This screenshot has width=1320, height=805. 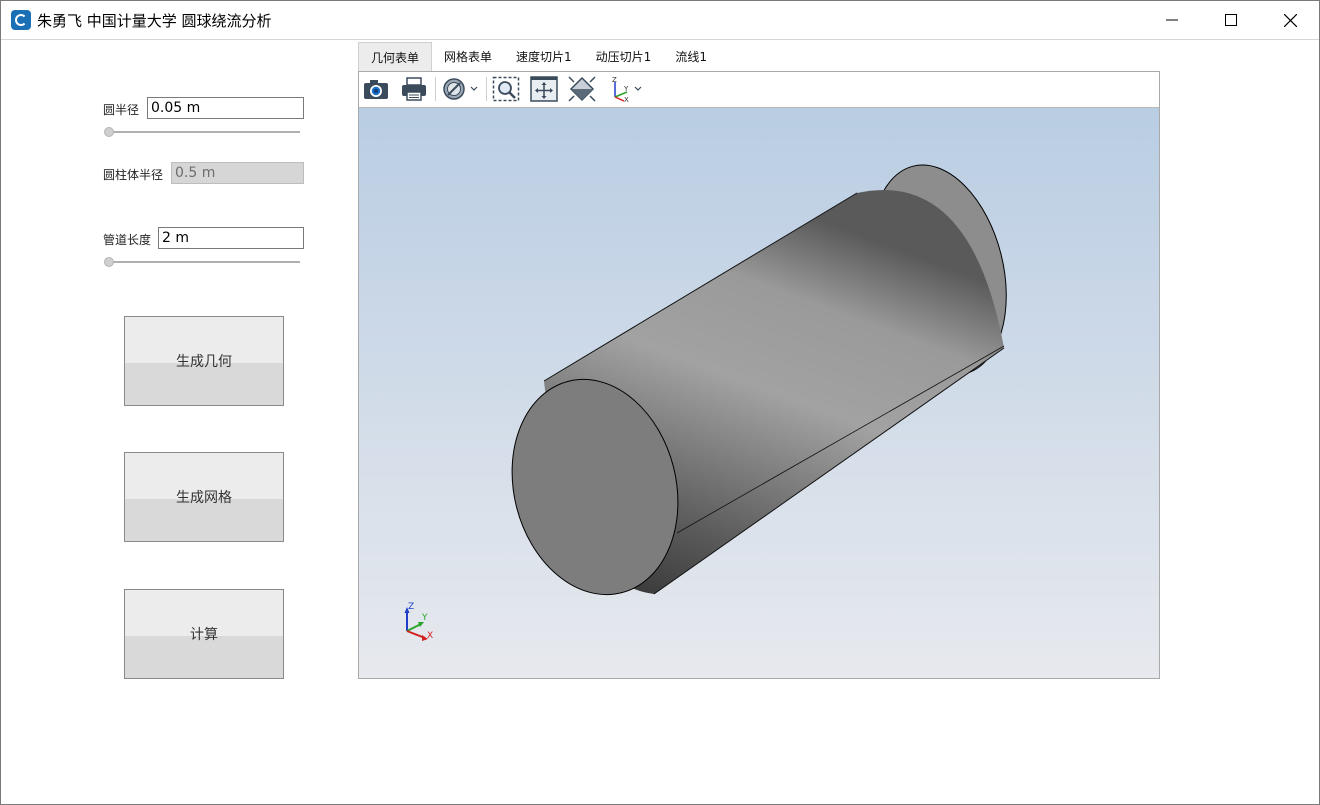 I want to click on radius-label: 圆半径, so click(x=121, y=110).